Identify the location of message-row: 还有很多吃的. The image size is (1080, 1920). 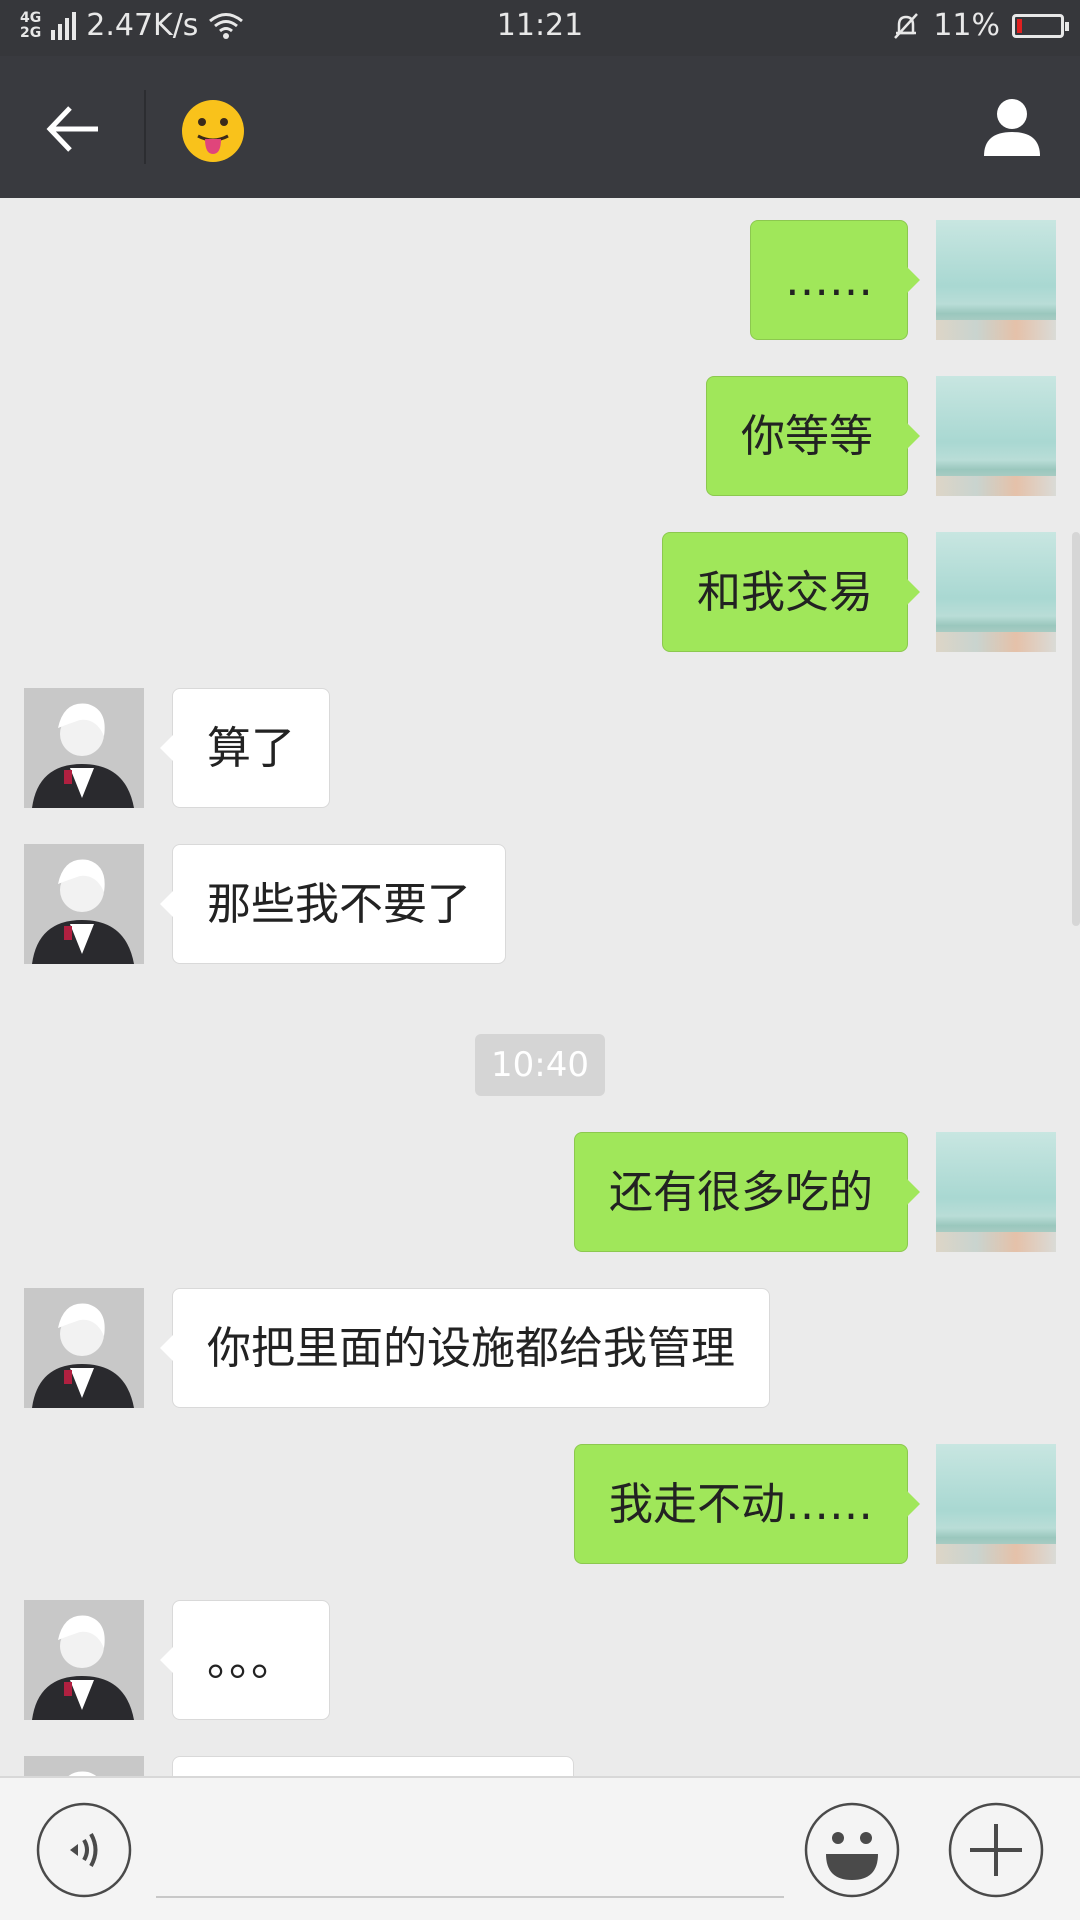
(540, 1192).